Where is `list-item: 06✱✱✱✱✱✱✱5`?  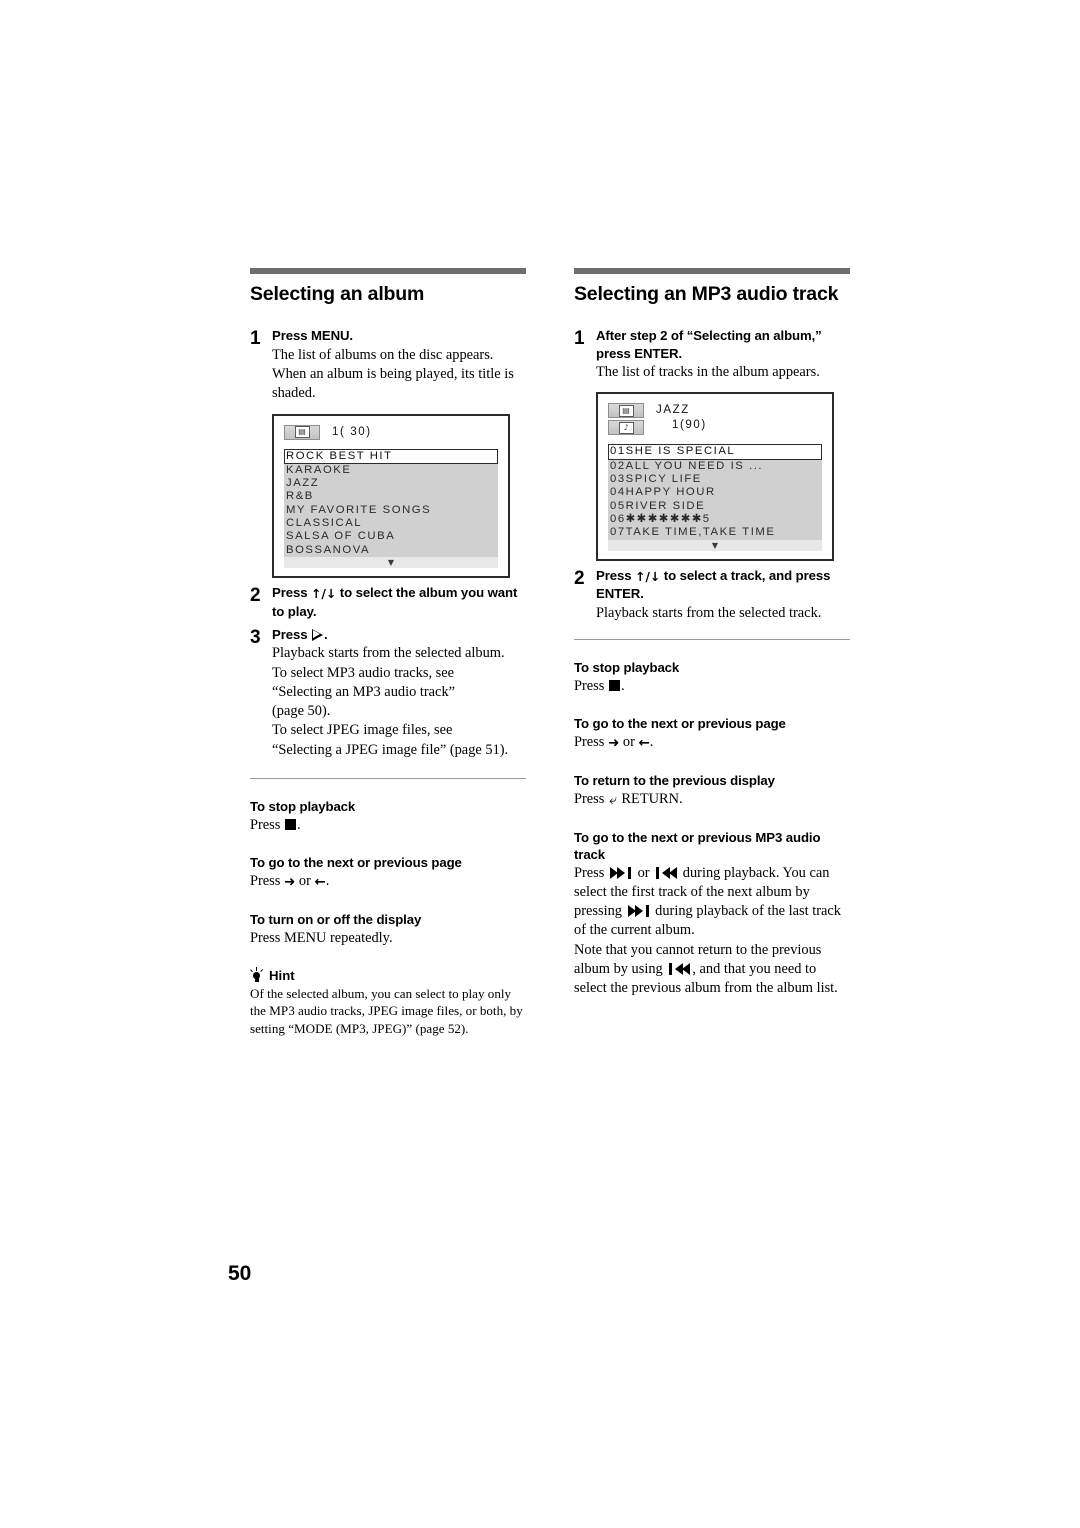 list-item: 06✱✱✱✱✱✱✱5 is located at coordinates (715, 519).